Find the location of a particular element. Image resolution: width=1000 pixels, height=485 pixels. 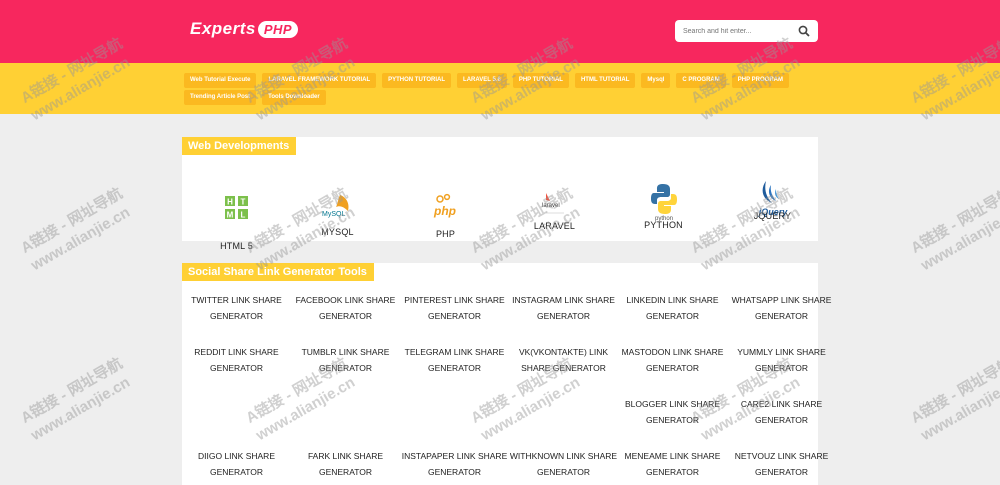

python-icon: python is located at coordinates (663, 202).